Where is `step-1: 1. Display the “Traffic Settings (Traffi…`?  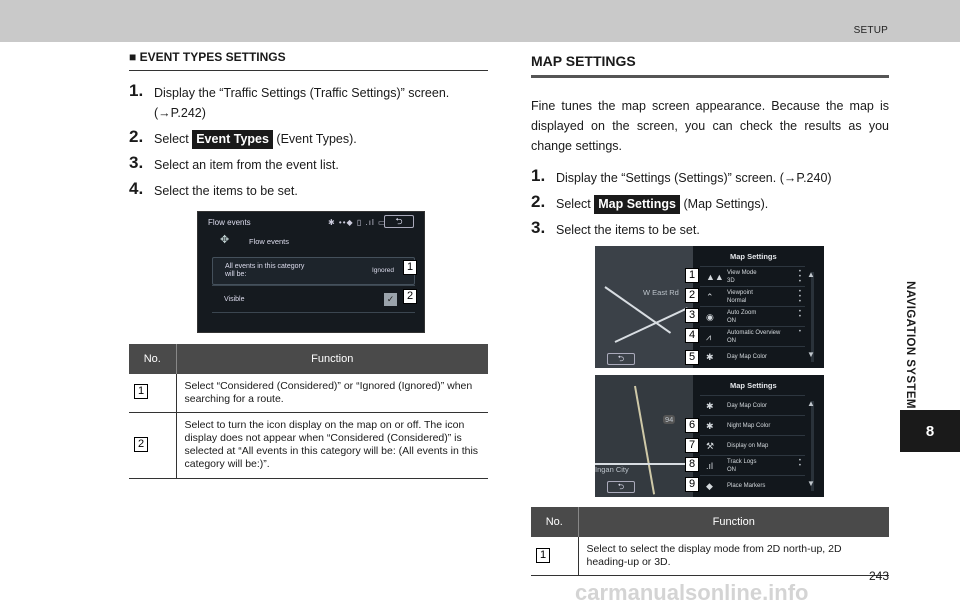
step-1: 1. Display the “Traffic Settings (Traffi… is located at coordinates (289, 100).